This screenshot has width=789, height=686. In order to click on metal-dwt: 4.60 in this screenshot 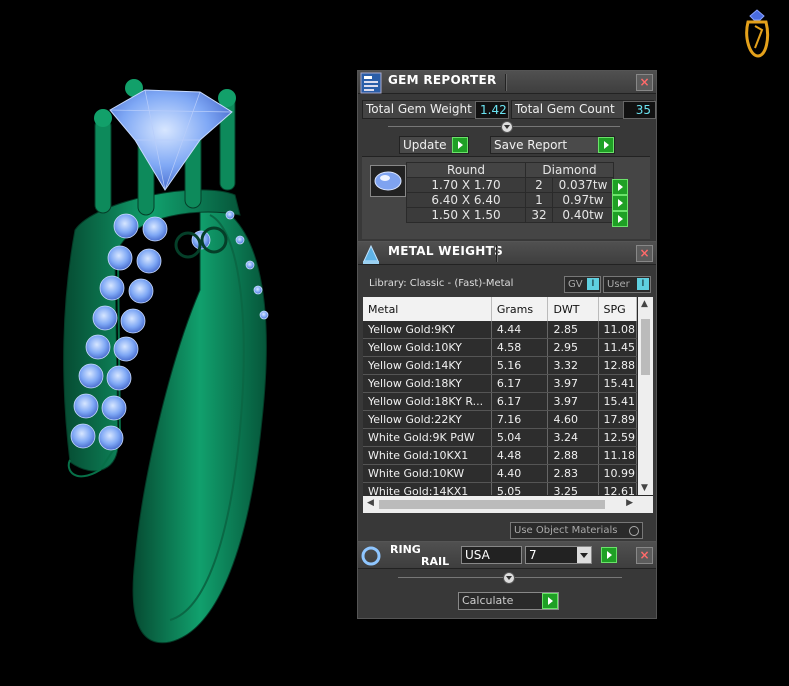, I will do `click(573, 419)`.